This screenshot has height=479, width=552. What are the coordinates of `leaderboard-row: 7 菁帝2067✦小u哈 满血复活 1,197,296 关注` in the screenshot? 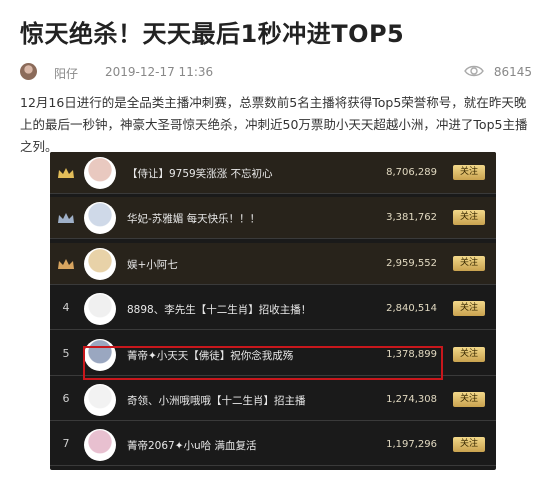 It's located at (273, 445).